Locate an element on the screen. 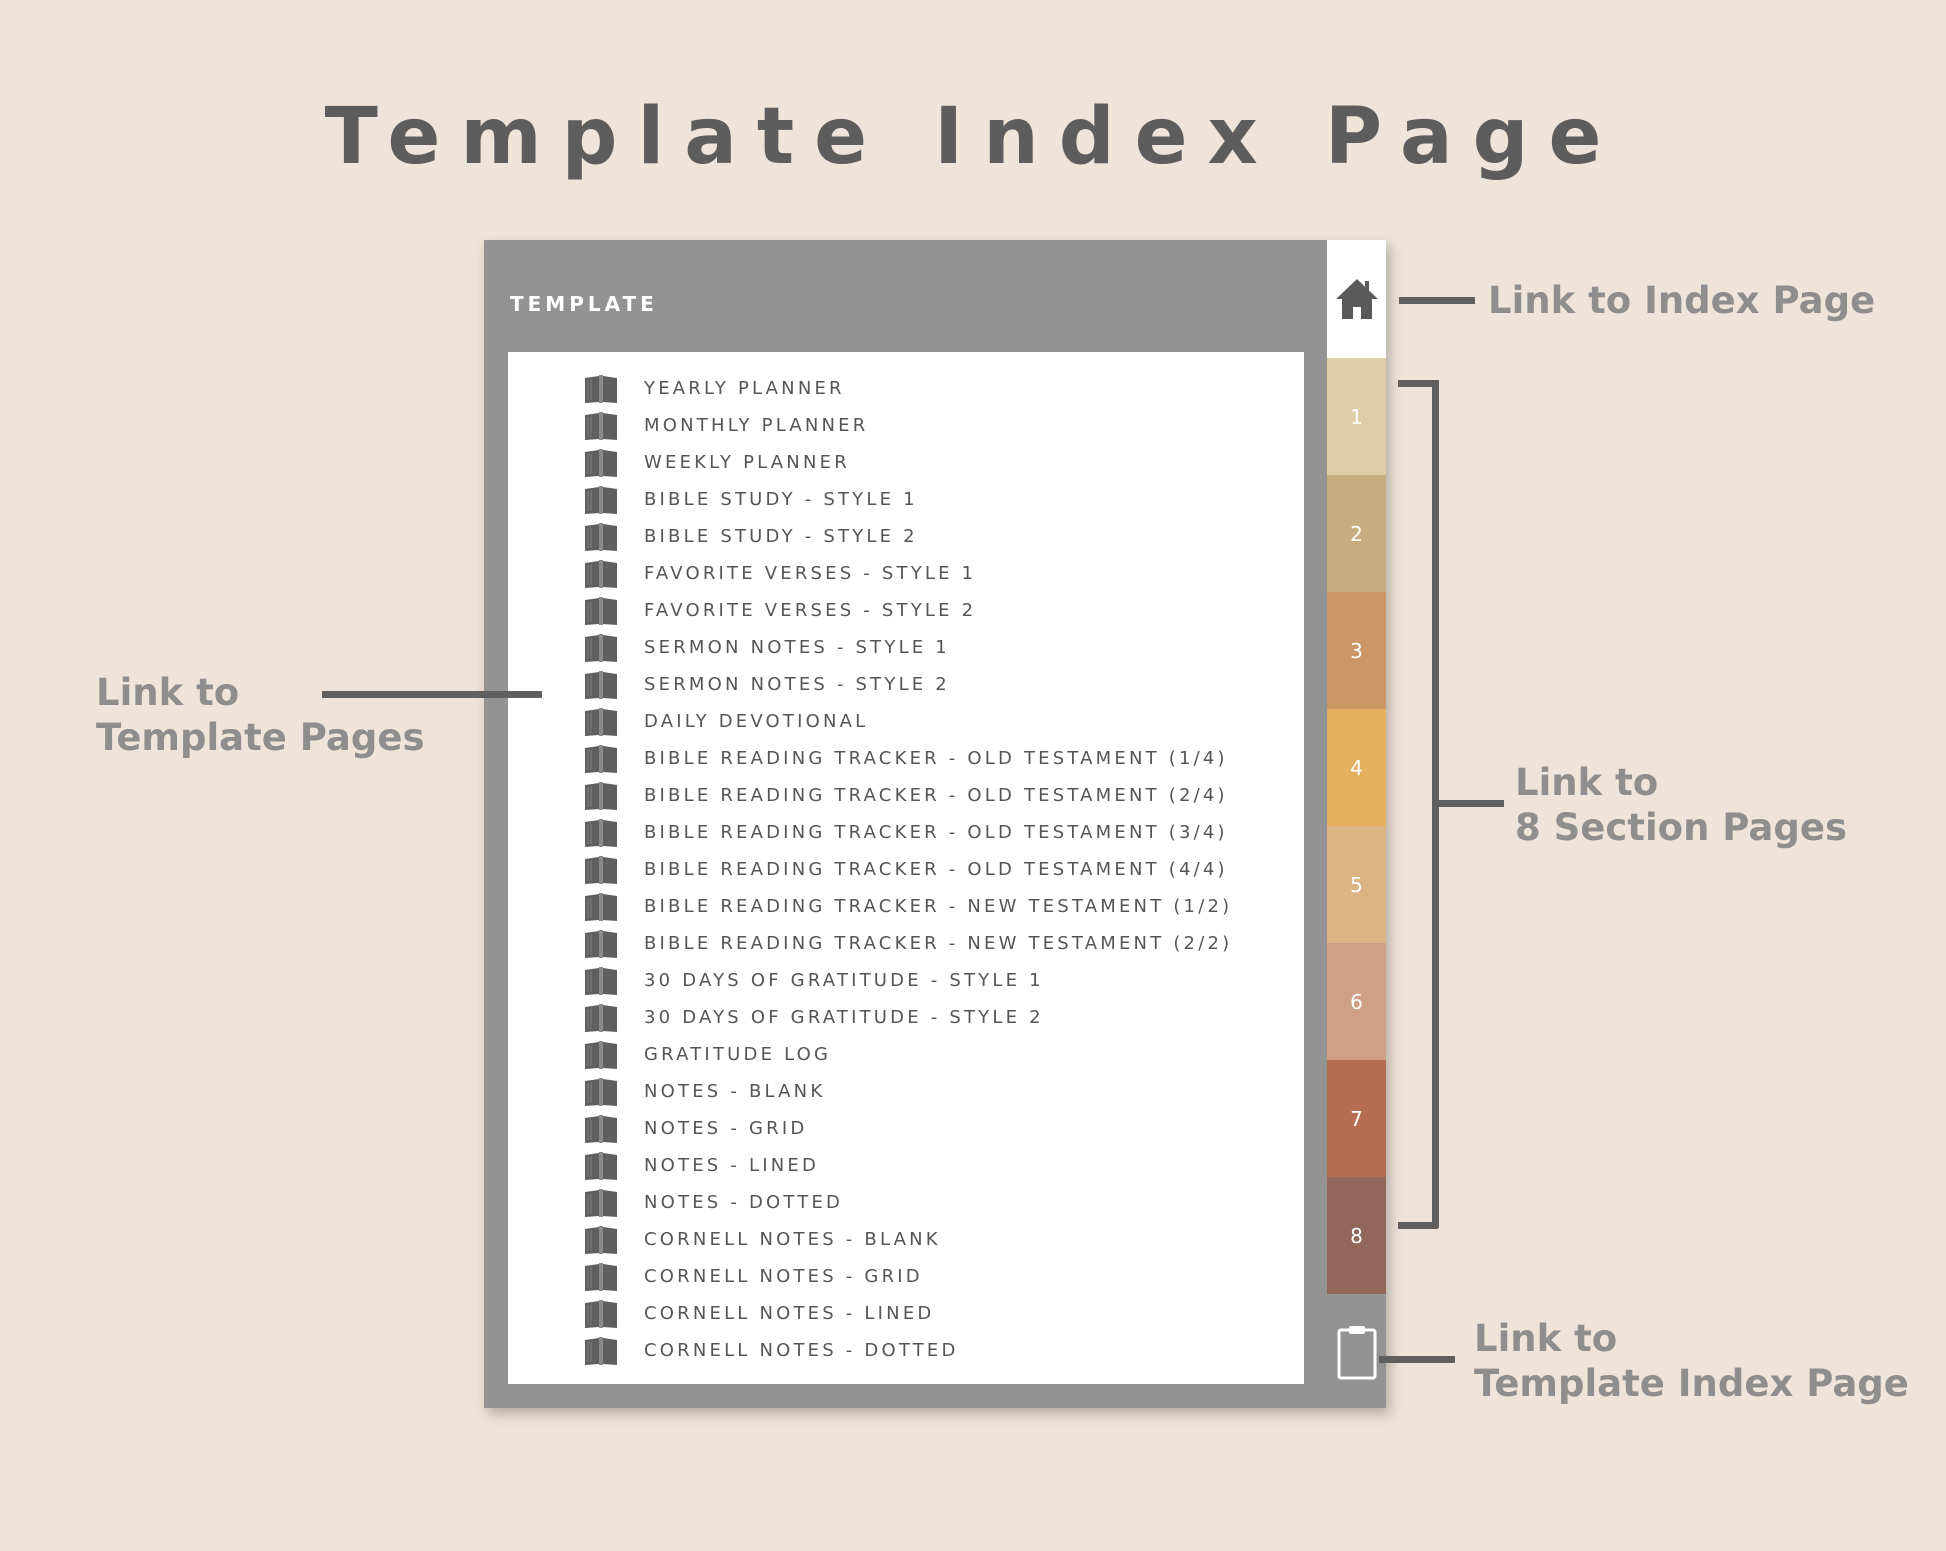 This screenshot has width=1946, height=1551. template-list-item: NOTES - DOTTED is located at coordinates (906, 1202).